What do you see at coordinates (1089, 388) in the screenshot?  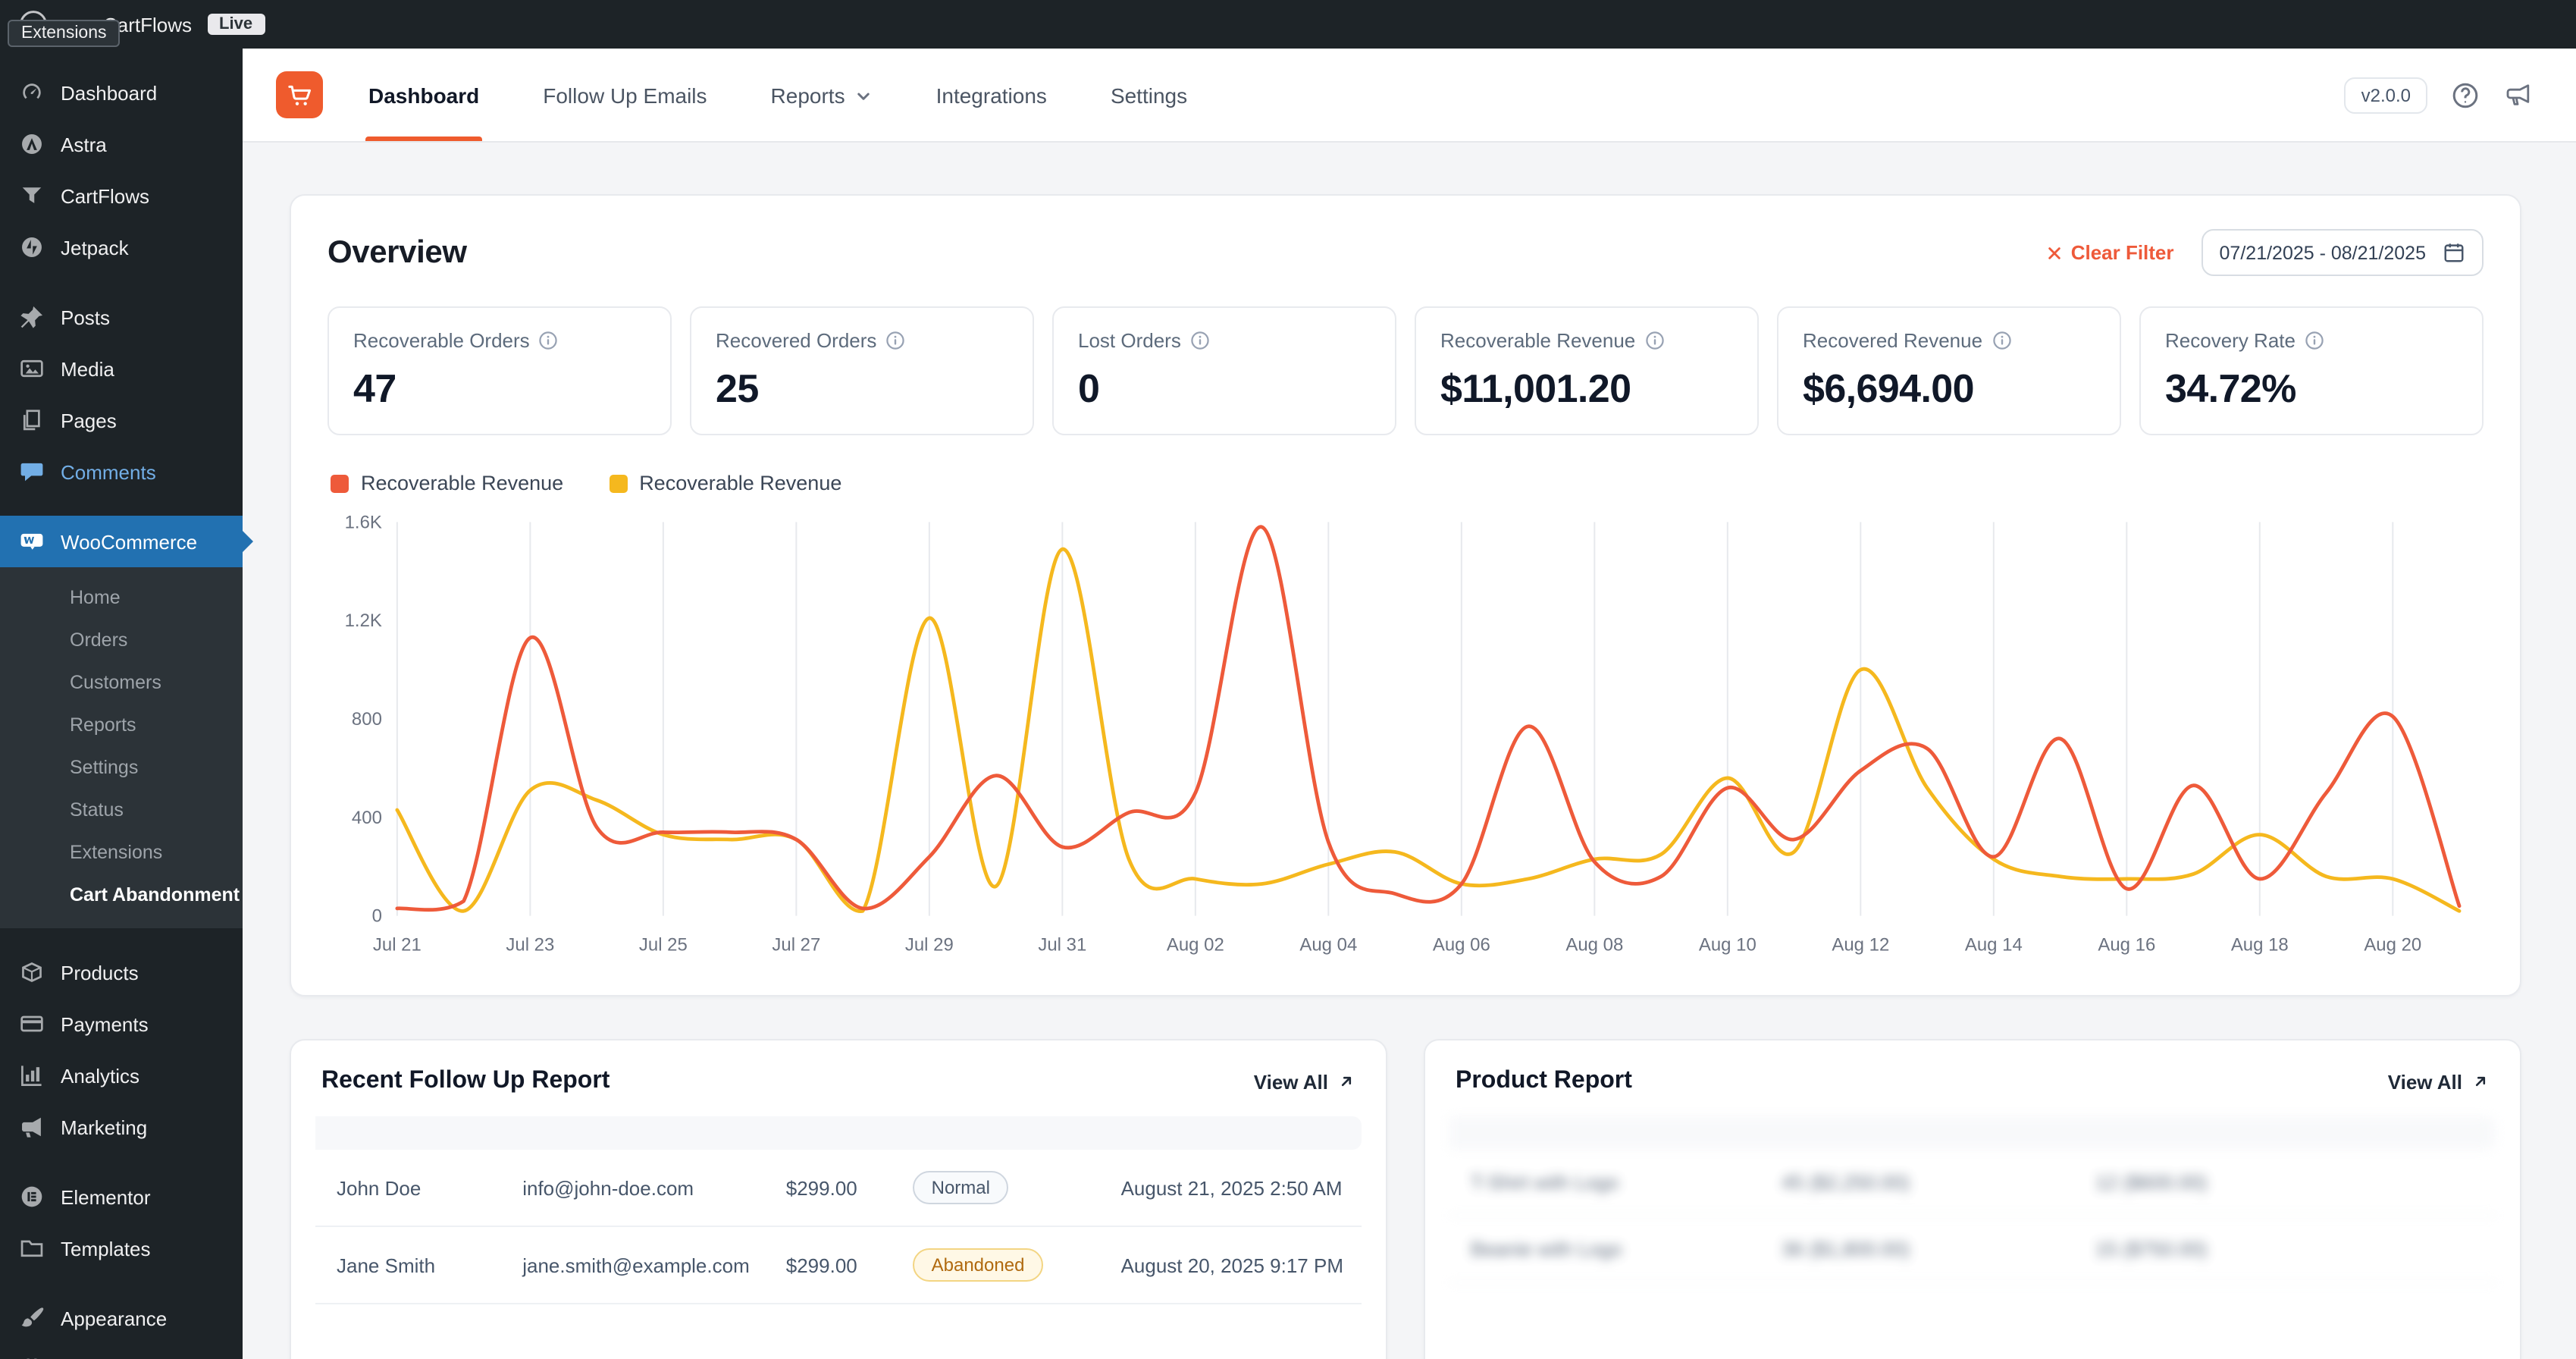 I see `stat-value: 0` at bounding box center [1089, 388].